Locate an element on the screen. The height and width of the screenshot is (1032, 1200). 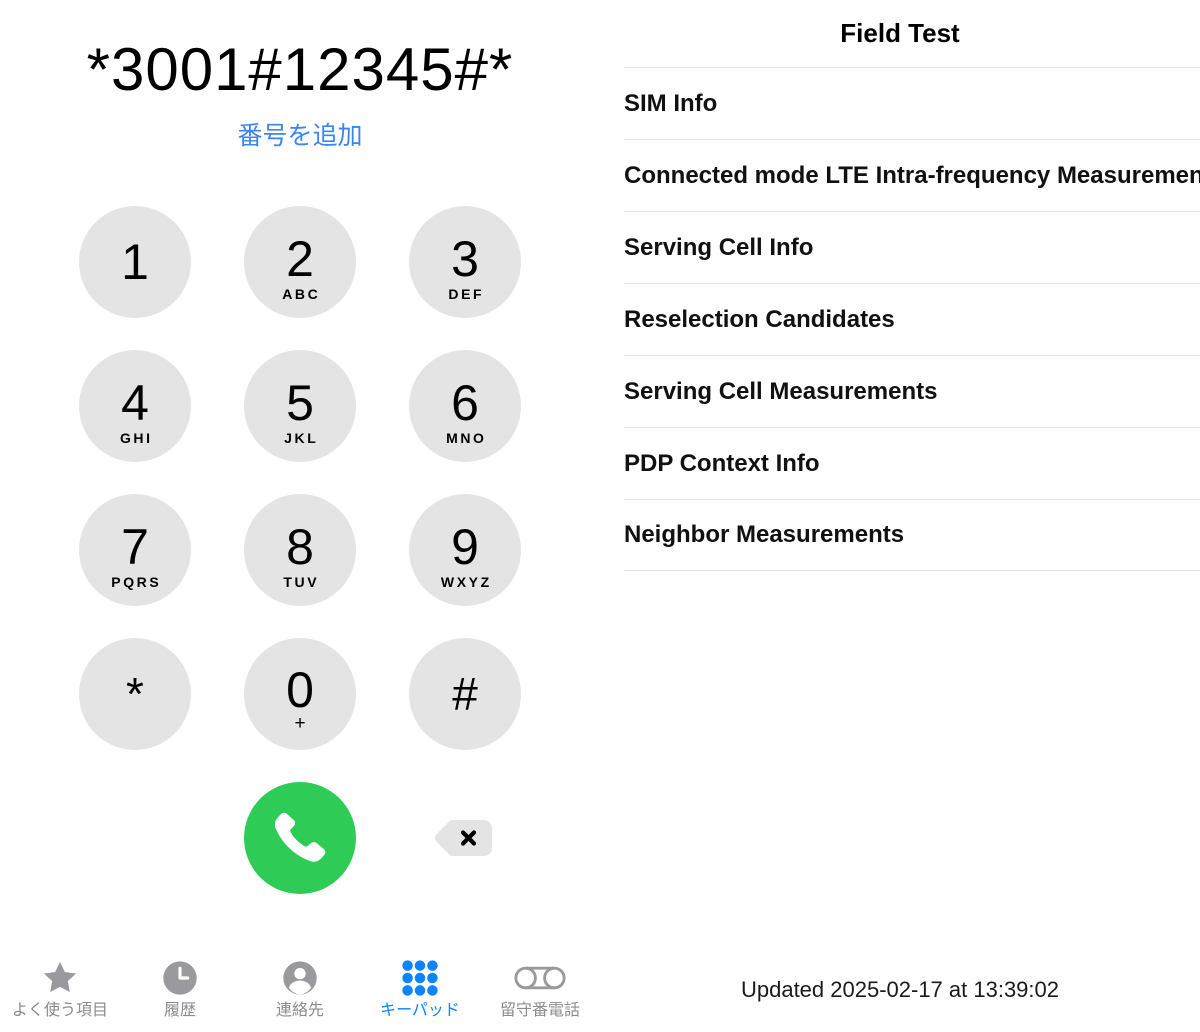
key-1: 1 is located at coordinates (135, 262).